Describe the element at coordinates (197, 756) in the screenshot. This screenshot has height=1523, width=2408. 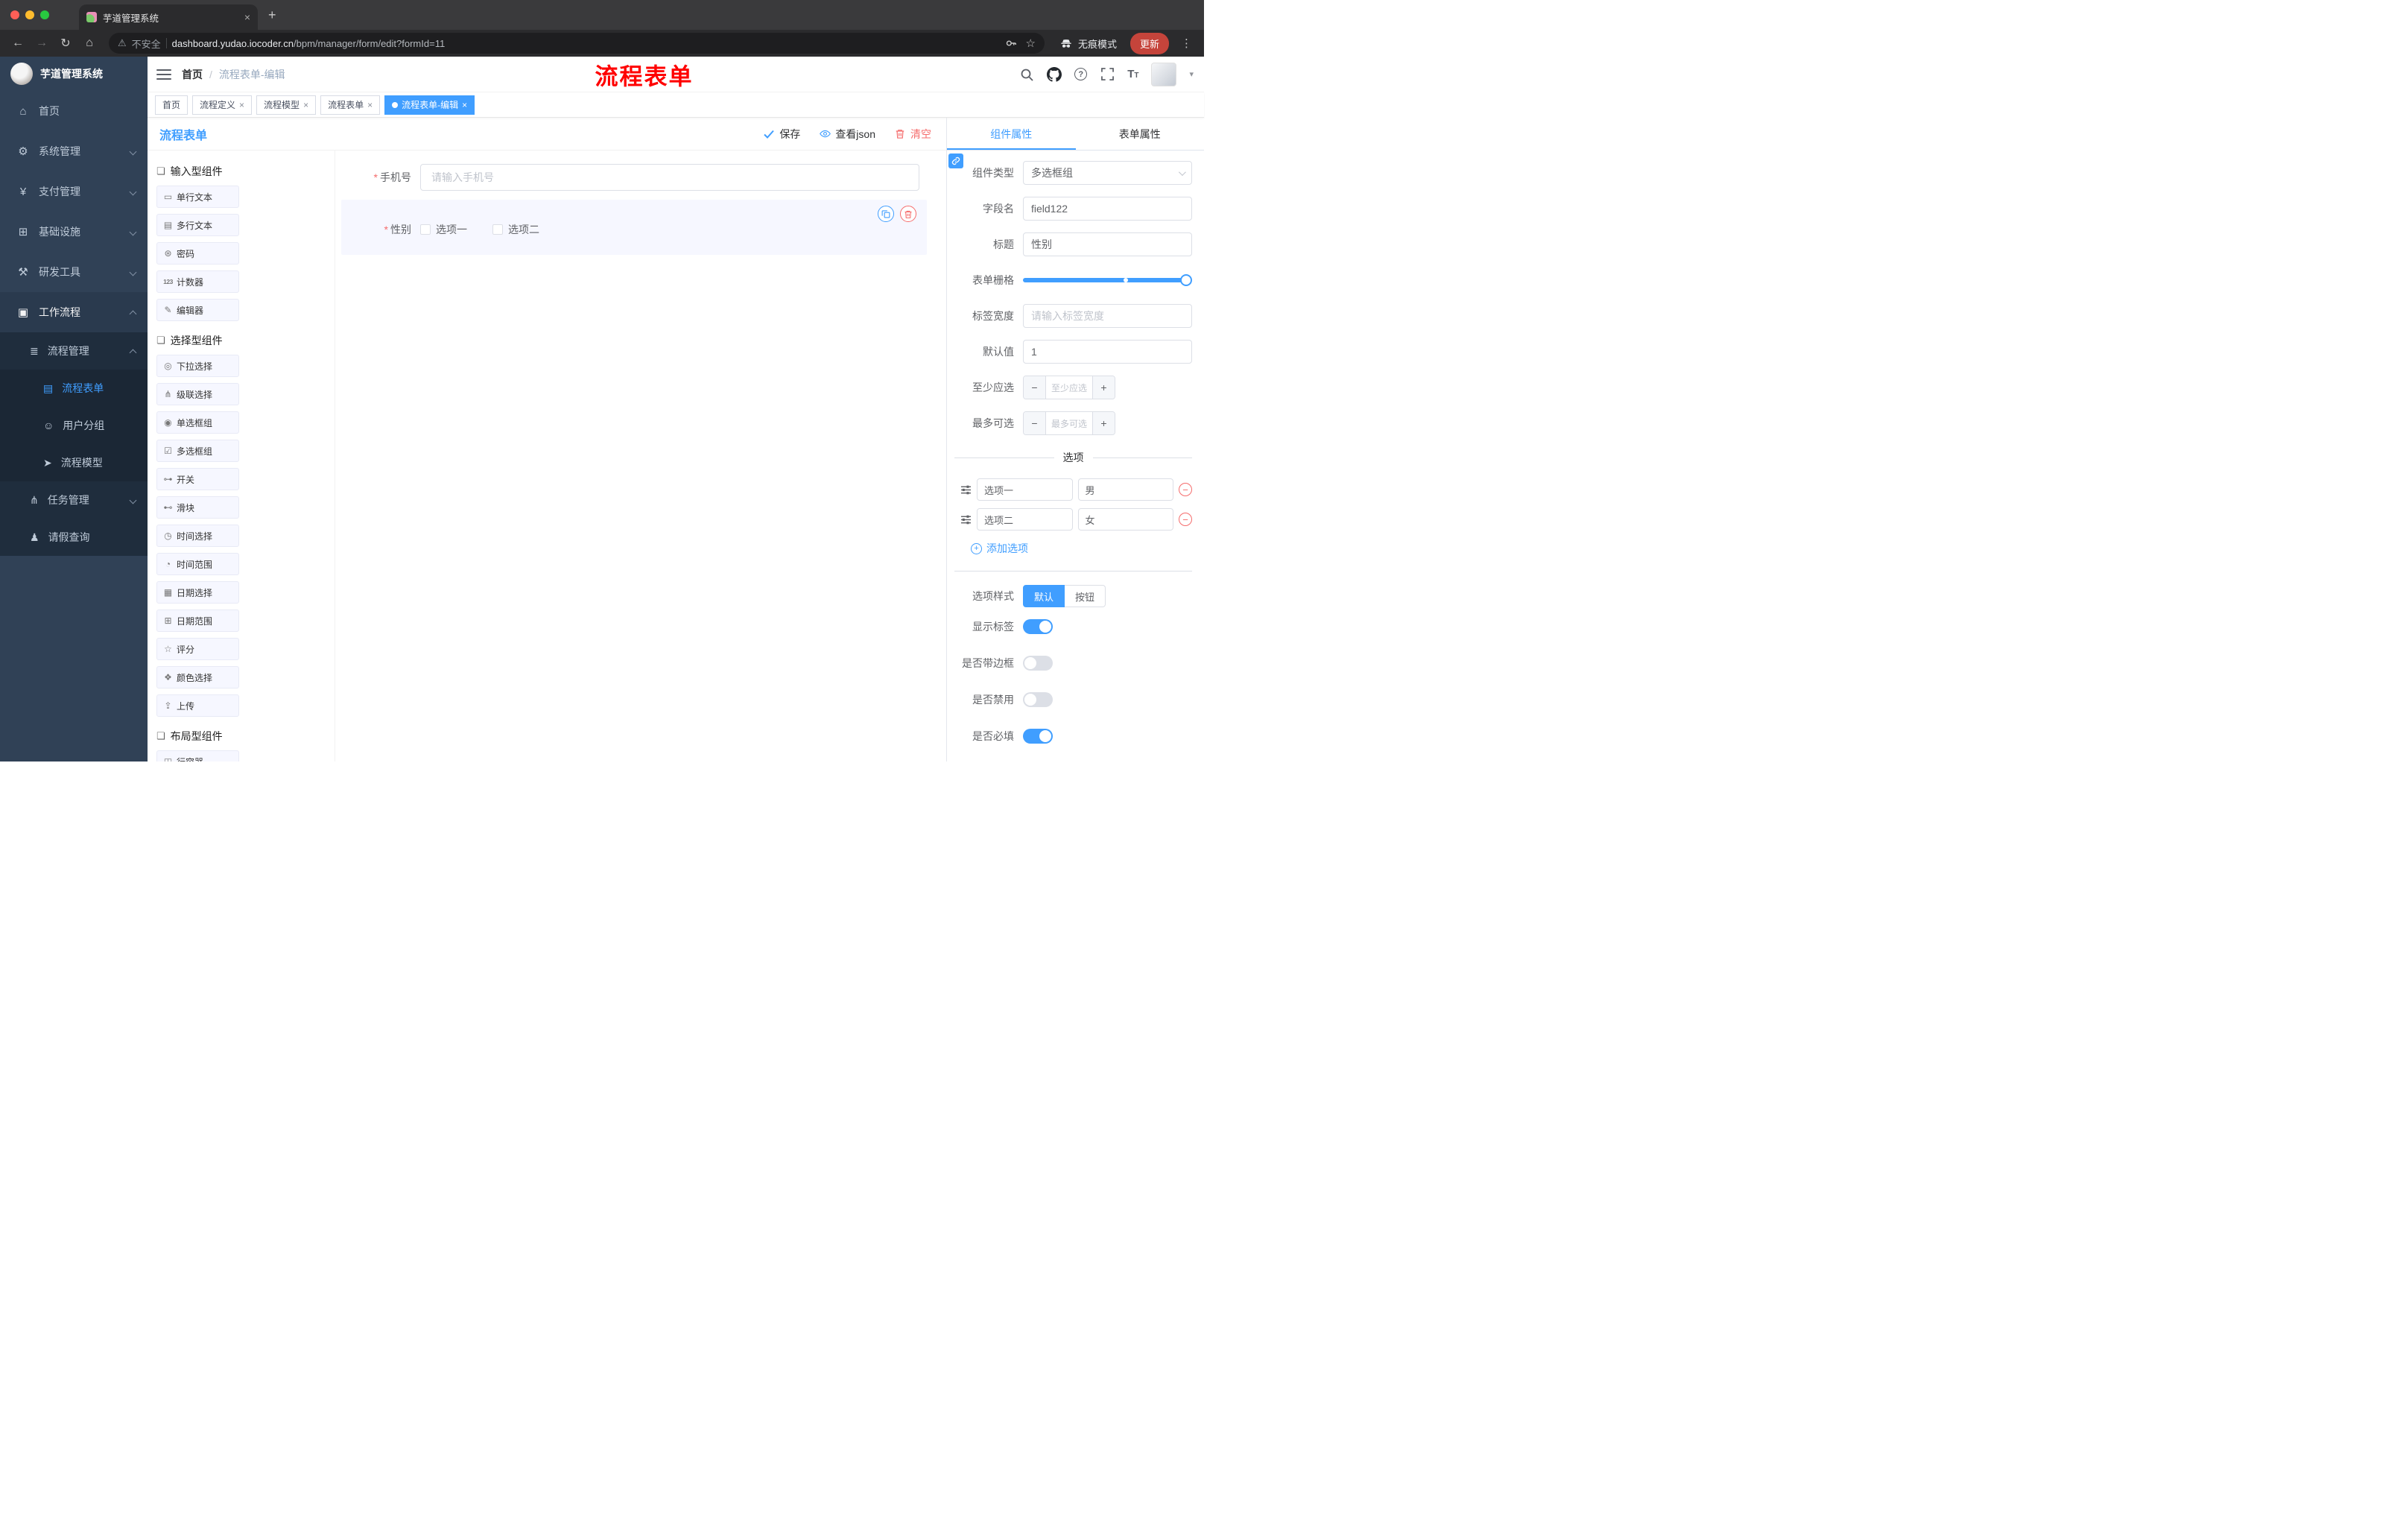
I see `palette-item-row-container: ◫ 行容器` at that location.